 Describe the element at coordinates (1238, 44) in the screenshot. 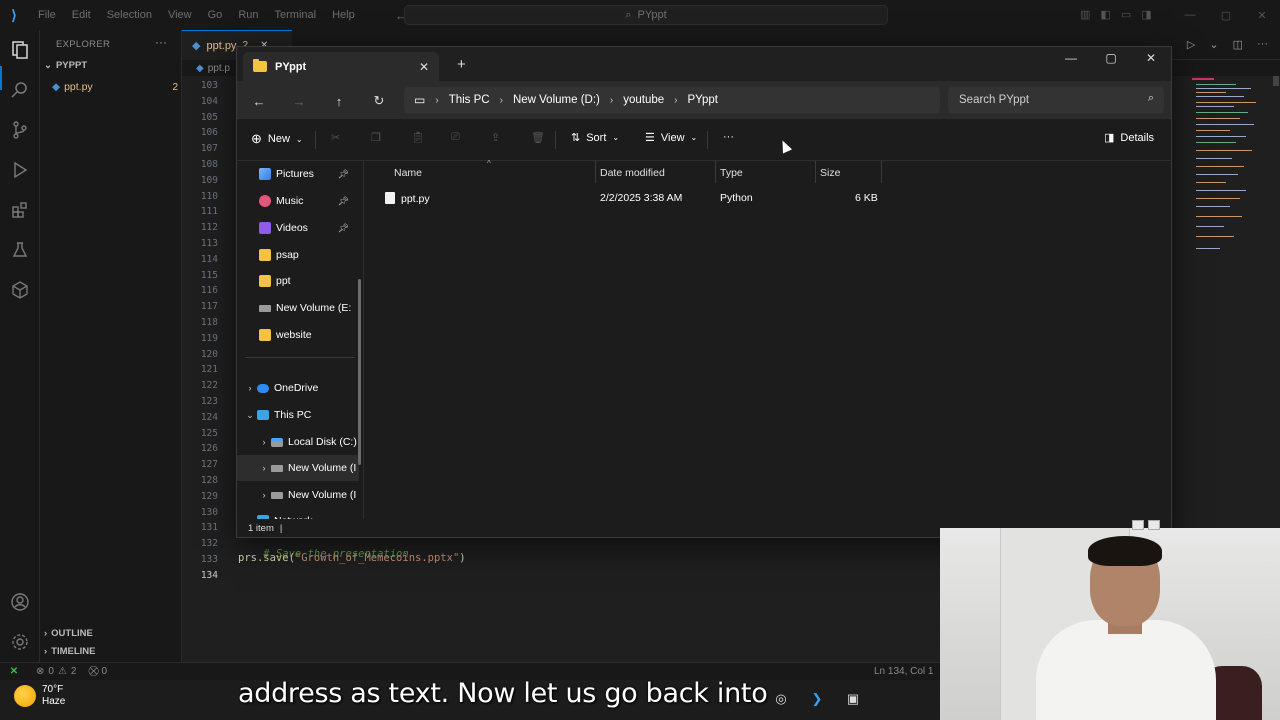

I see `split-editor-icon: ◫` at that location.